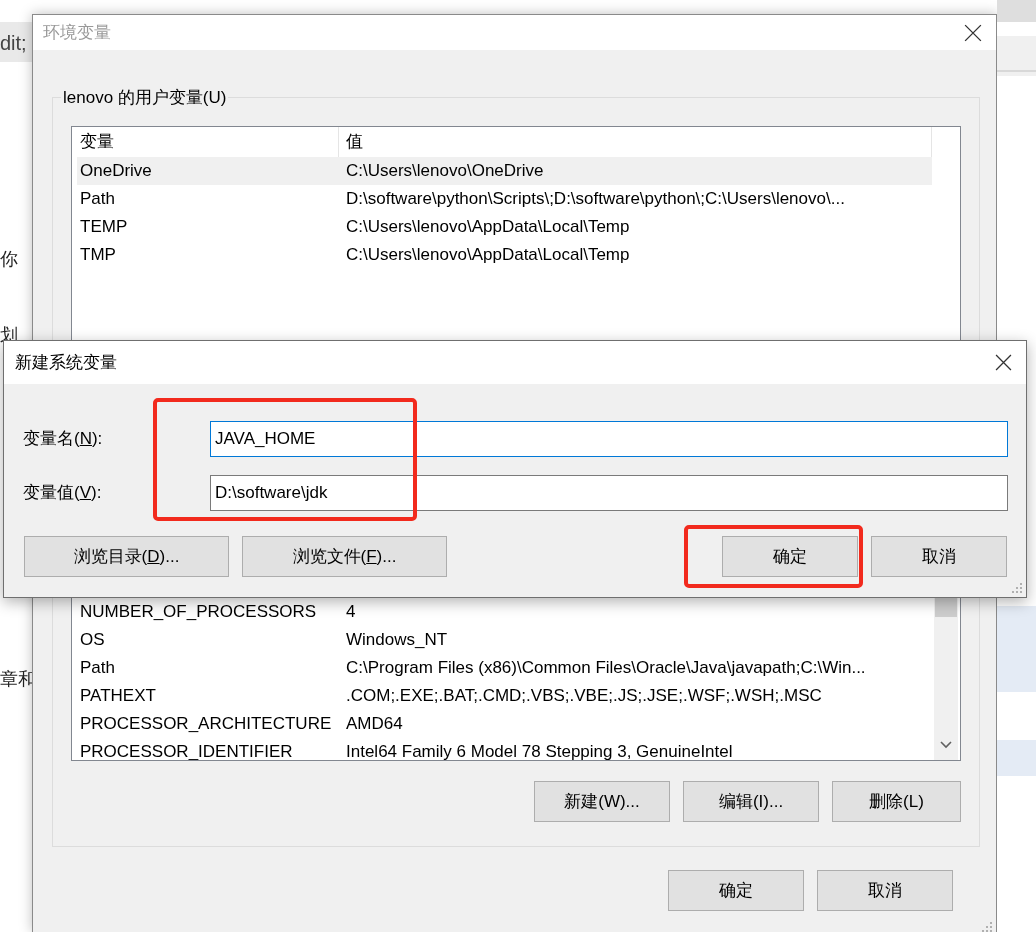 The image size is (1036, 932). What do you see at coordinates (504, 170) in the screenshot?
I see `list-row: OneDrive C:\Users\lenovo\OneDrive` at bounding box center [504, 170].